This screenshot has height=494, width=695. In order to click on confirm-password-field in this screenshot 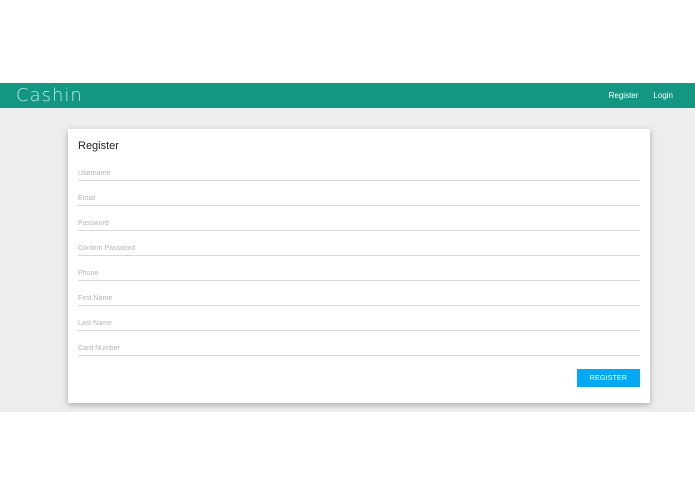, I will do `click(359, 248)`.